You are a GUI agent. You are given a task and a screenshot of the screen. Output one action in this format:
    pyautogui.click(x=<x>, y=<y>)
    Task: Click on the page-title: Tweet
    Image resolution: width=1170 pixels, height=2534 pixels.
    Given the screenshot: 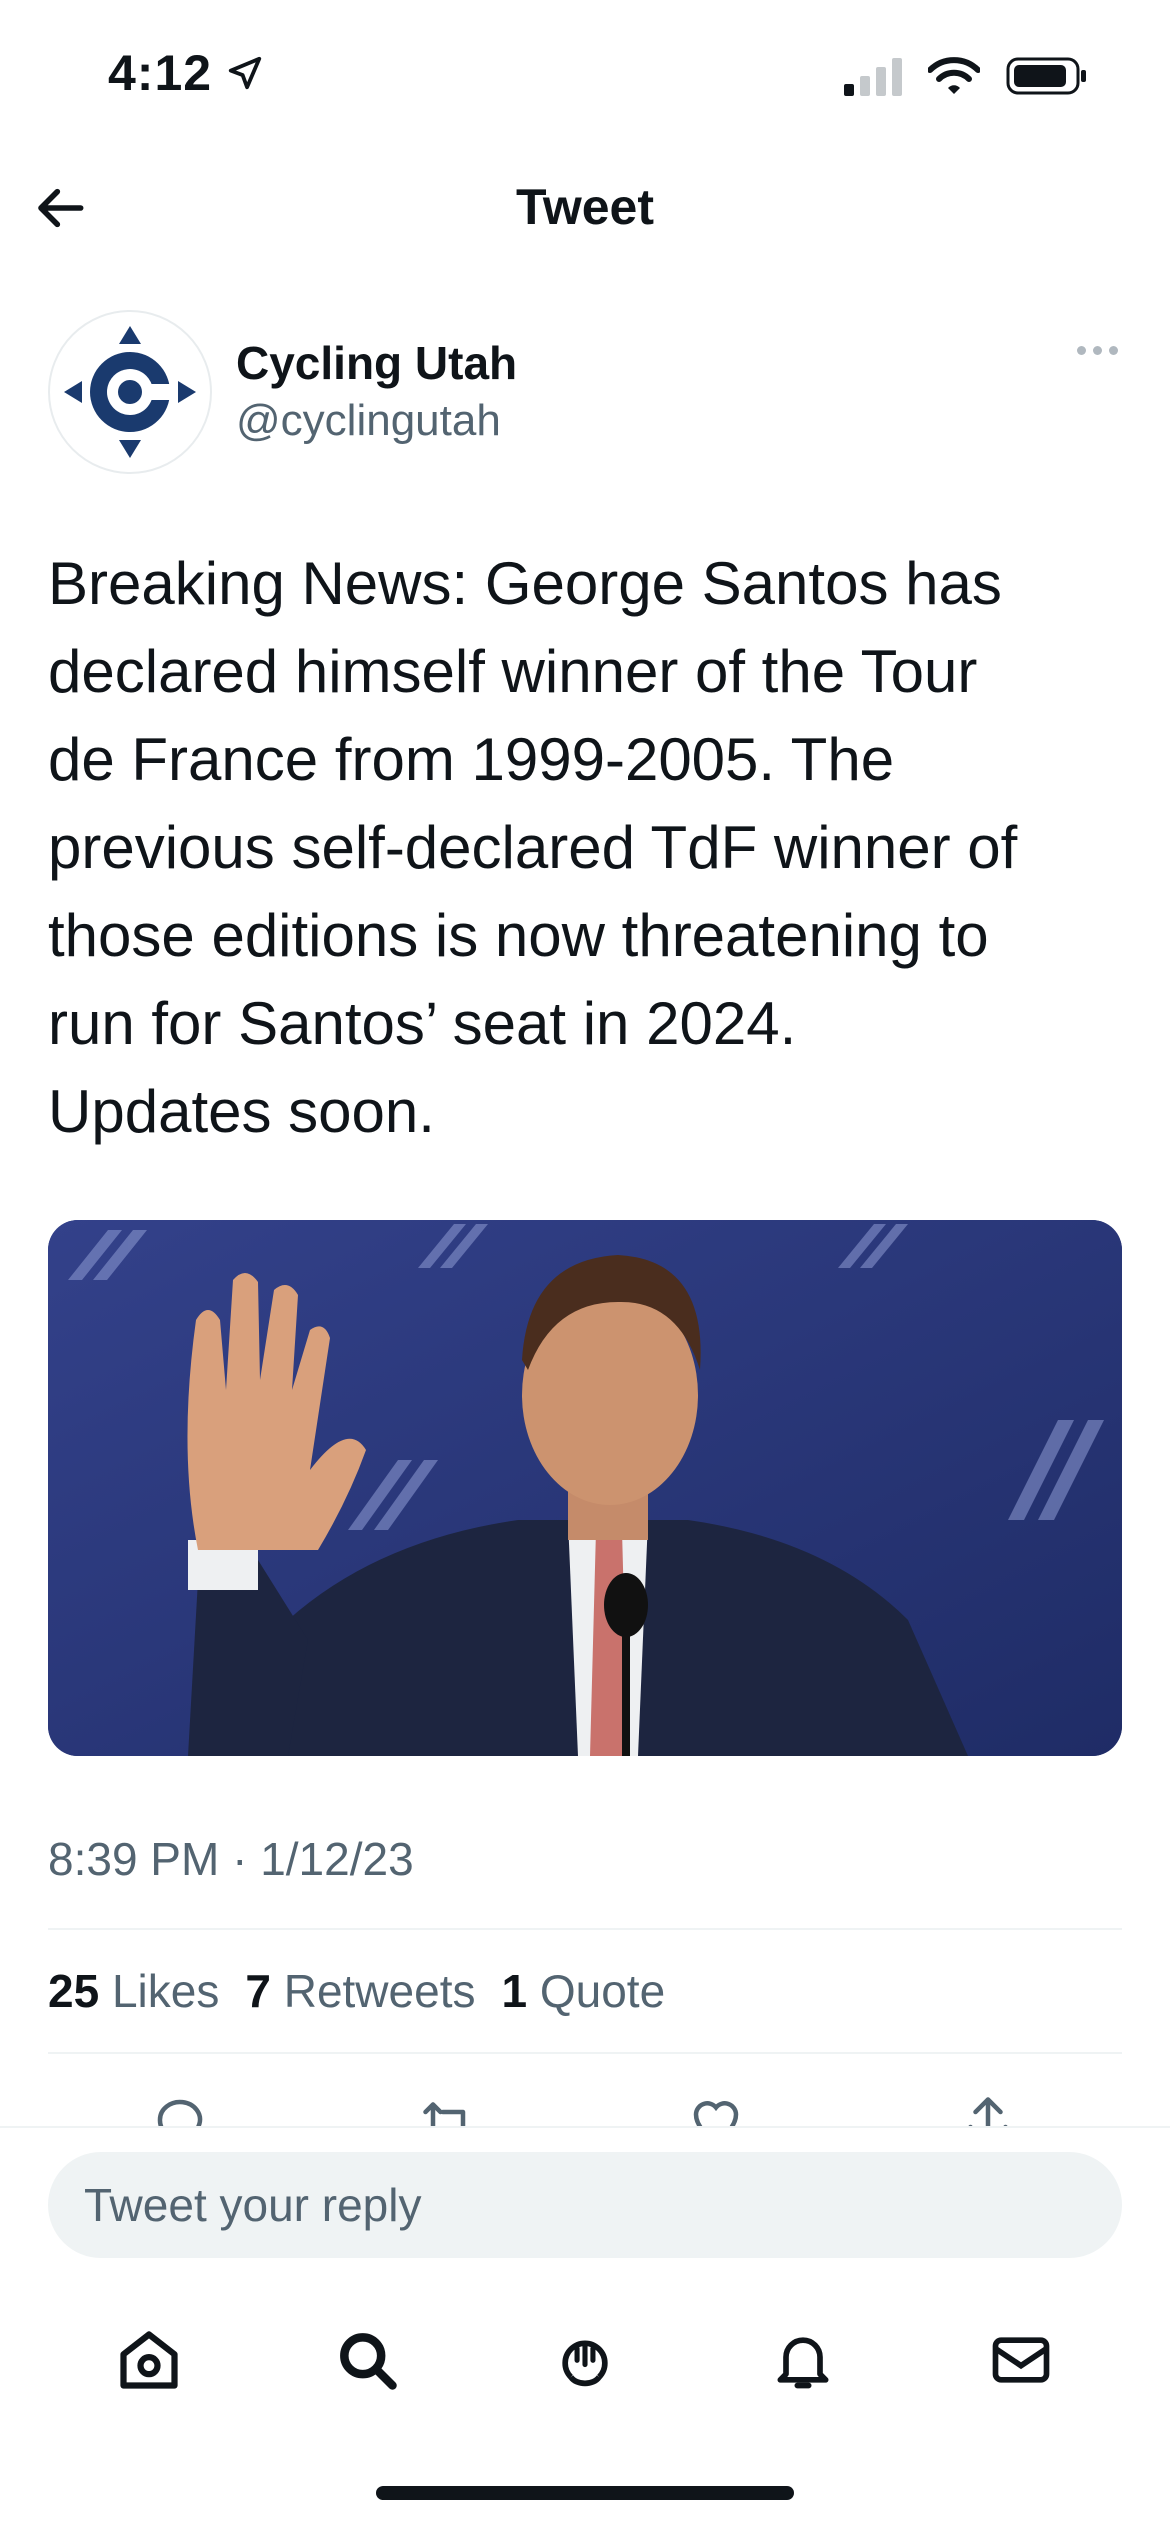 What is the action you would take?
    pyautogui.click(x=585, y=207)
    